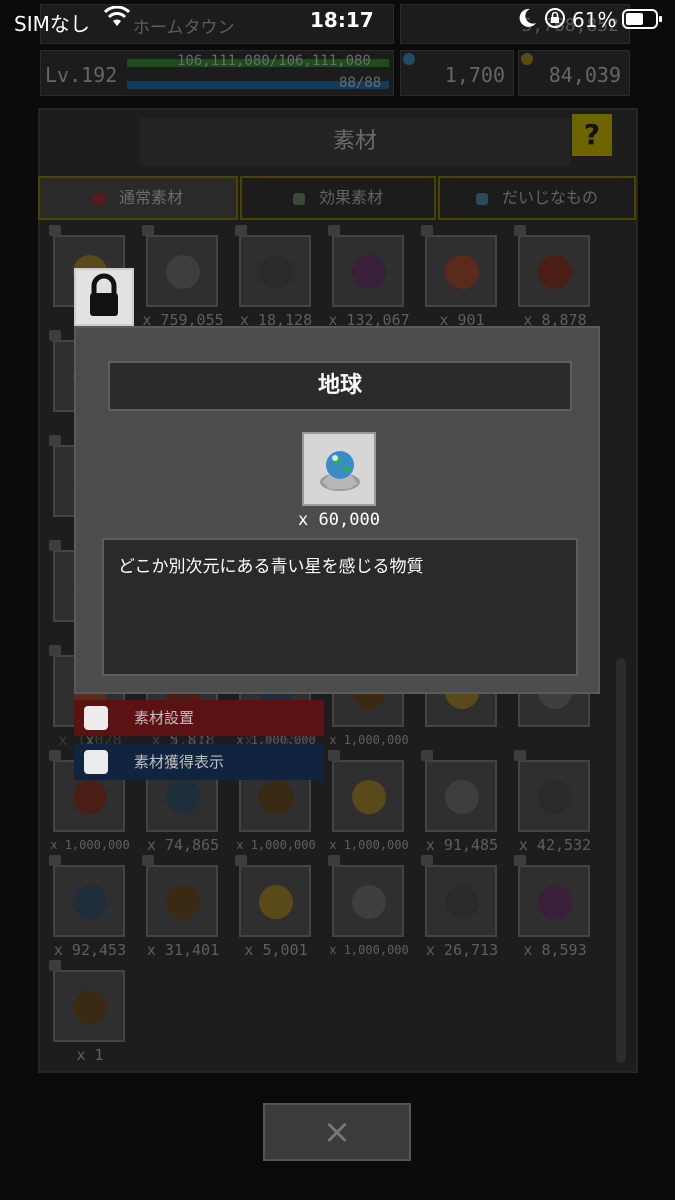 This screenshot has height=1200, width=675. I want to click on item-quantity: x 60,000, so click(339, 520).